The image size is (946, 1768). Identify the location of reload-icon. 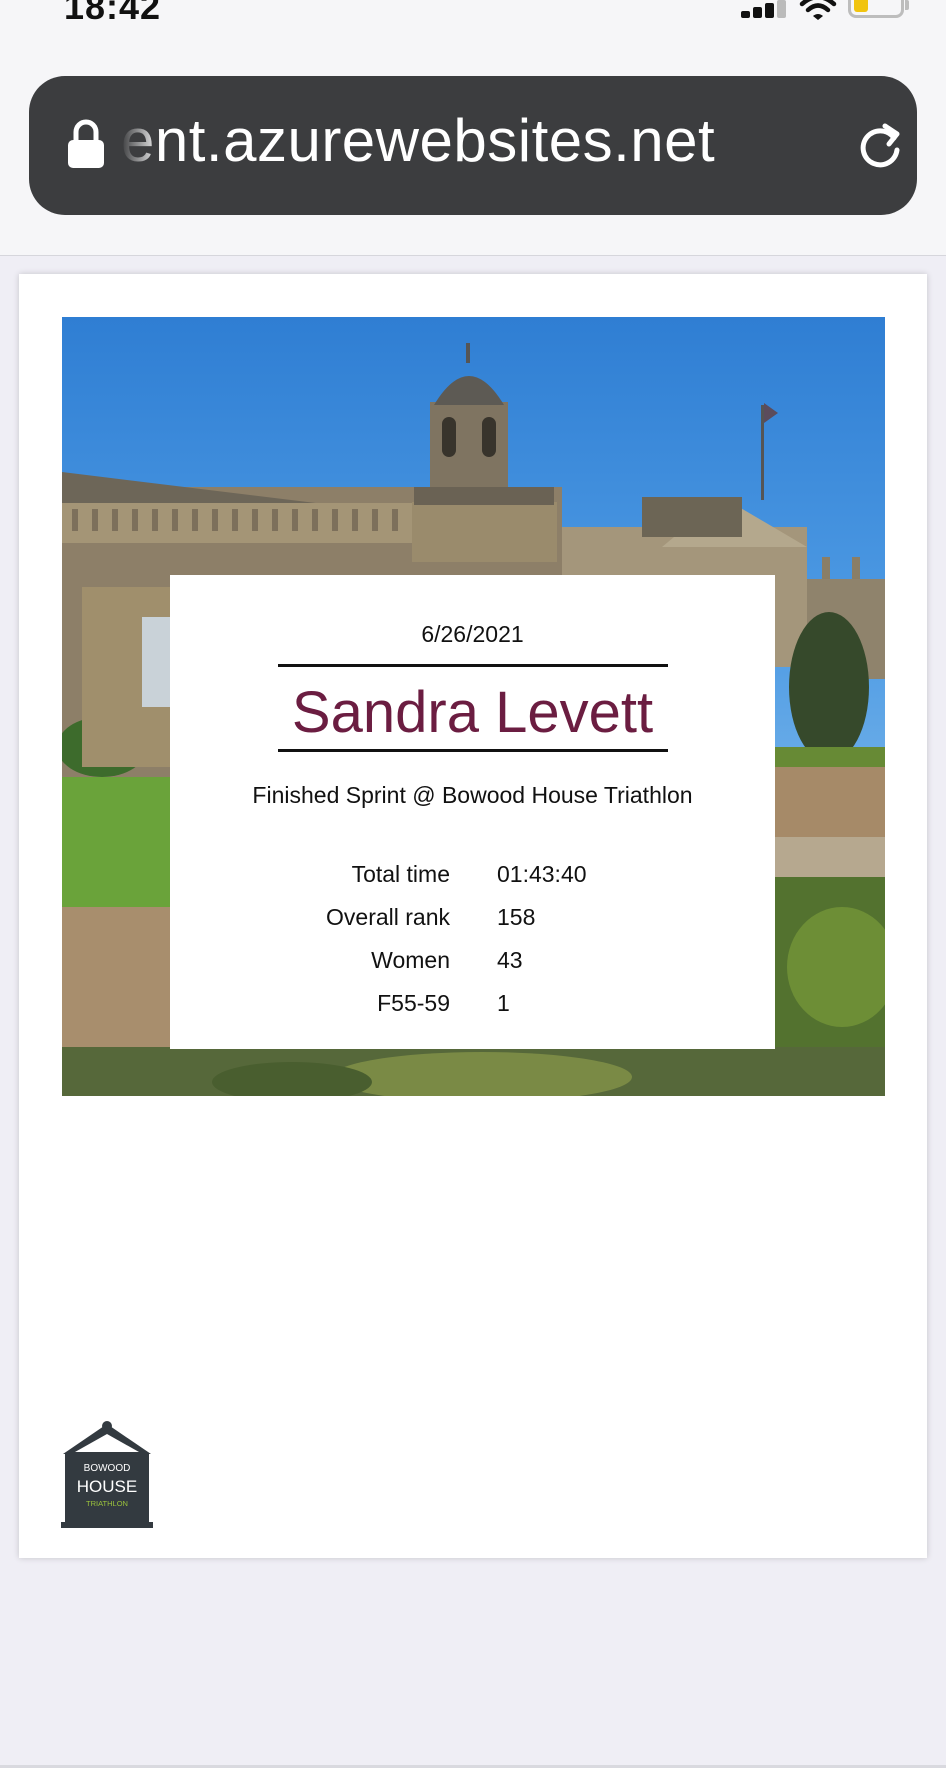
(880, 147).